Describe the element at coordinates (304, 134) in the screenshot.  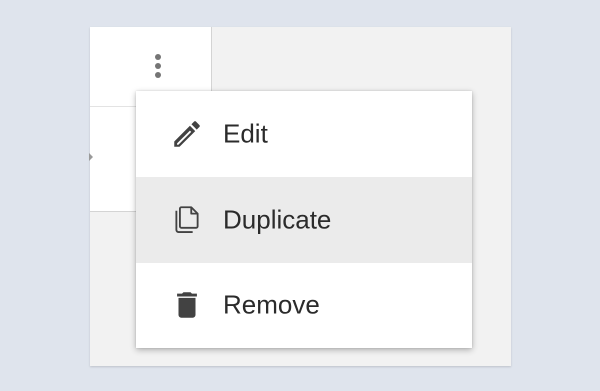
I see `menu-item-edit: Edit` at that location.